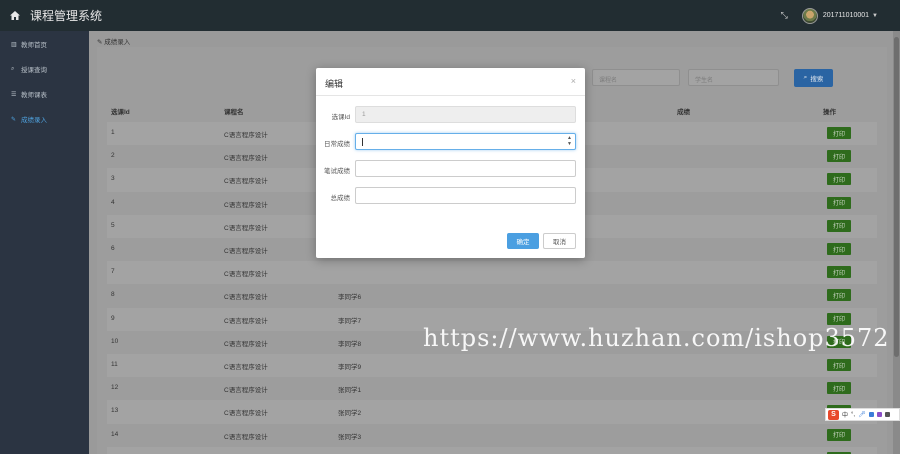 The height and width of the screenshot is (454, 900). What do you see at coordinates (350, 367) in the screenshot?
I see `cell-student: 李同学9` at bounding box center [350, 367].